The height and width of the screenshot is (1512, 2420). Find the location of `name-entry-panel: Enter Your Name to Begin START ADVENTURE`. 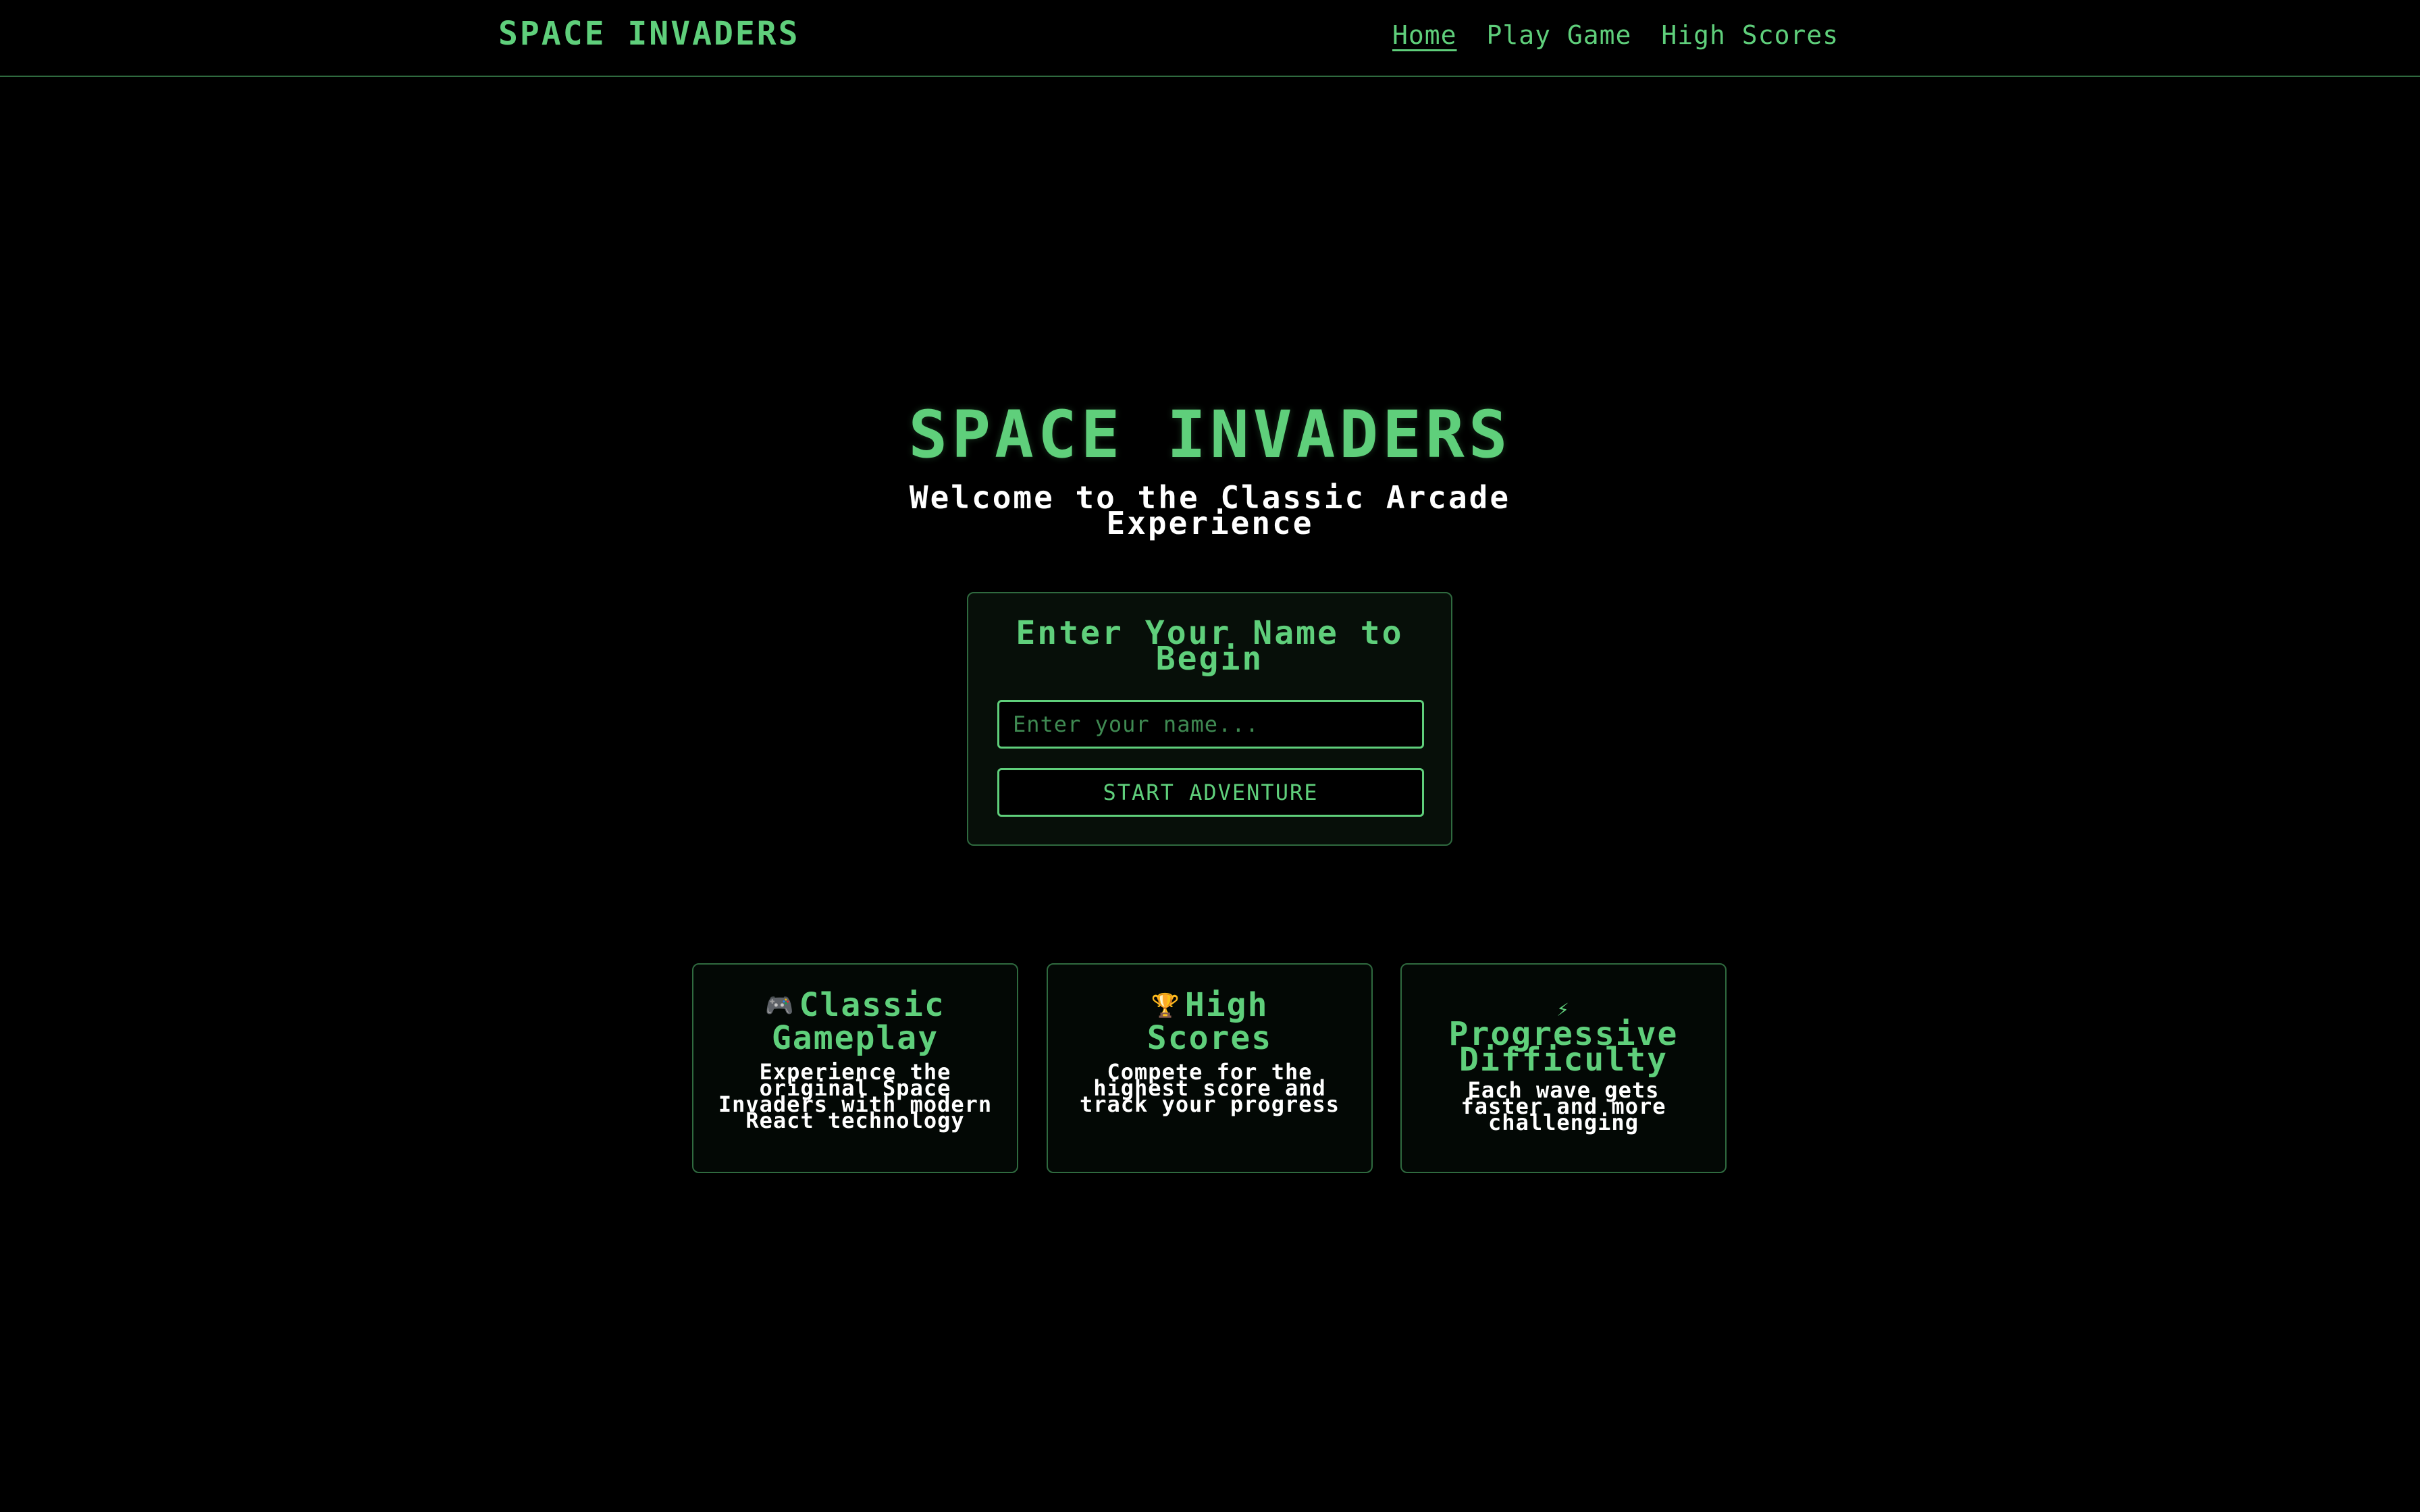

name-entry-panel: Enter Your Name to Begin START ADVENTURE is located at coordinates (1209, 719).